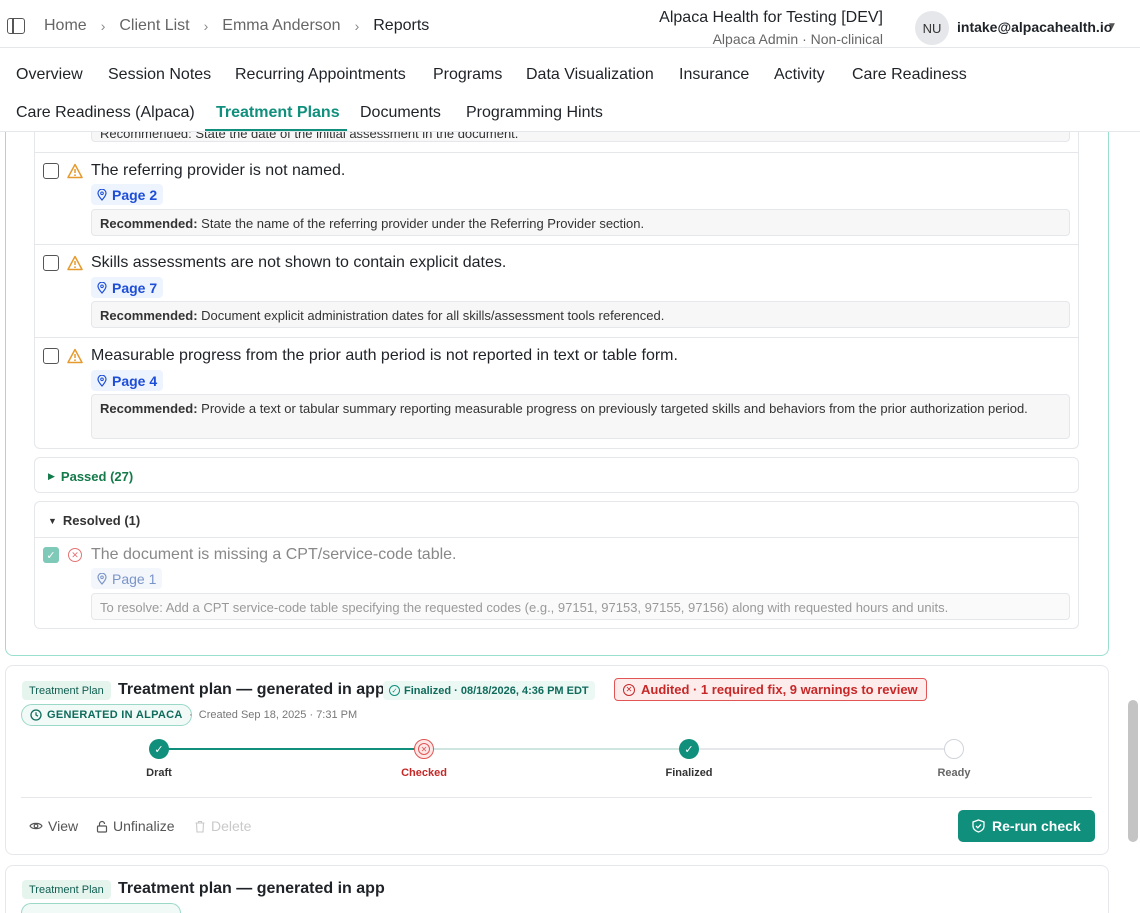 This screenshot has height=913, width=1140. I want to click on issue-text: The referring provider is not named., so click(218, 170).